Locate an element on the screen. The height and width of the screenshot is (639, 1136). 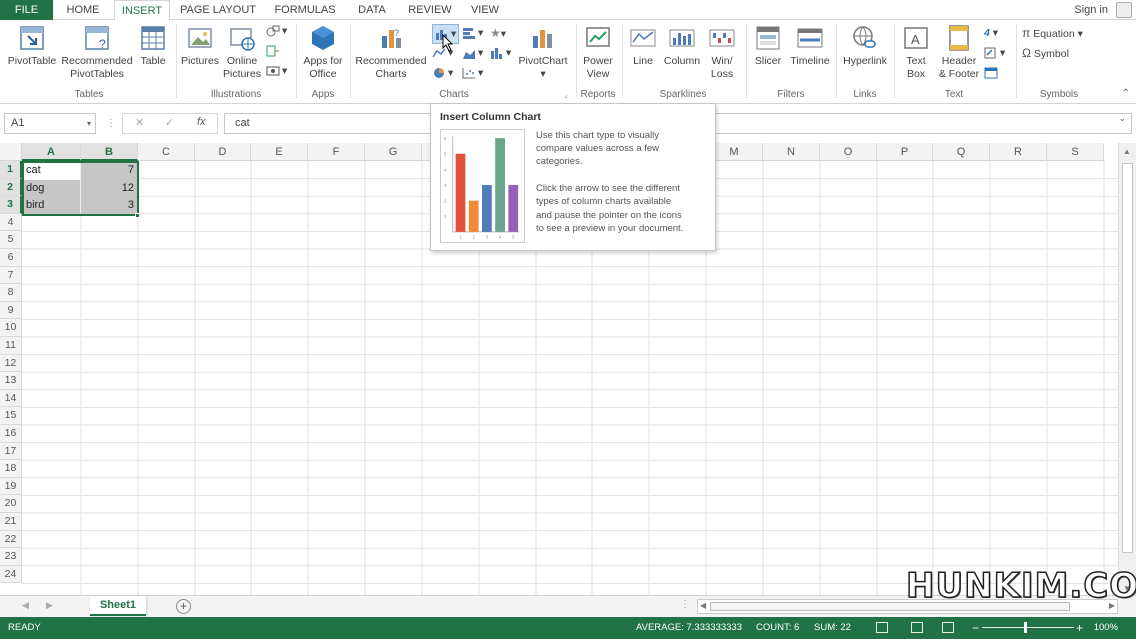
sheet-tab-sheet1: Sheet1 is located at coordinates (118, 606).